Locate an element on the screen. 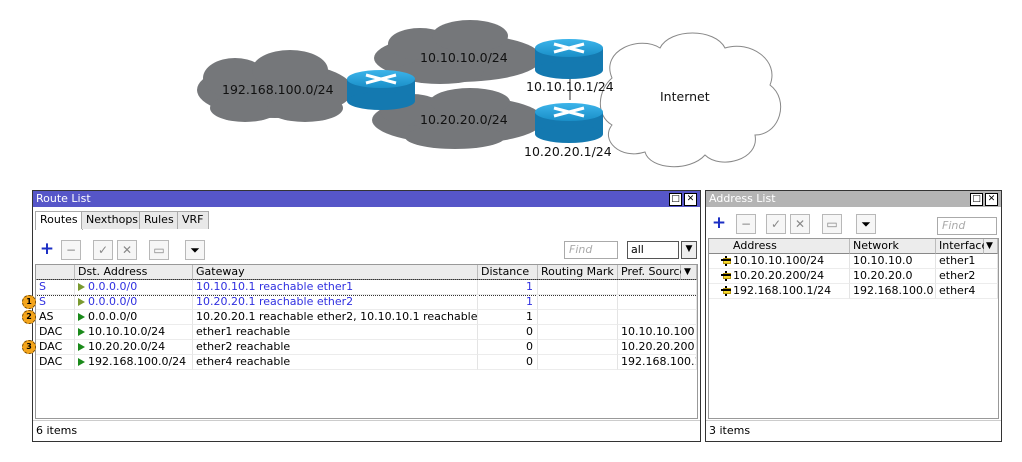  cell-gateway: ether2 reachable is located at coordinates (335, 347).